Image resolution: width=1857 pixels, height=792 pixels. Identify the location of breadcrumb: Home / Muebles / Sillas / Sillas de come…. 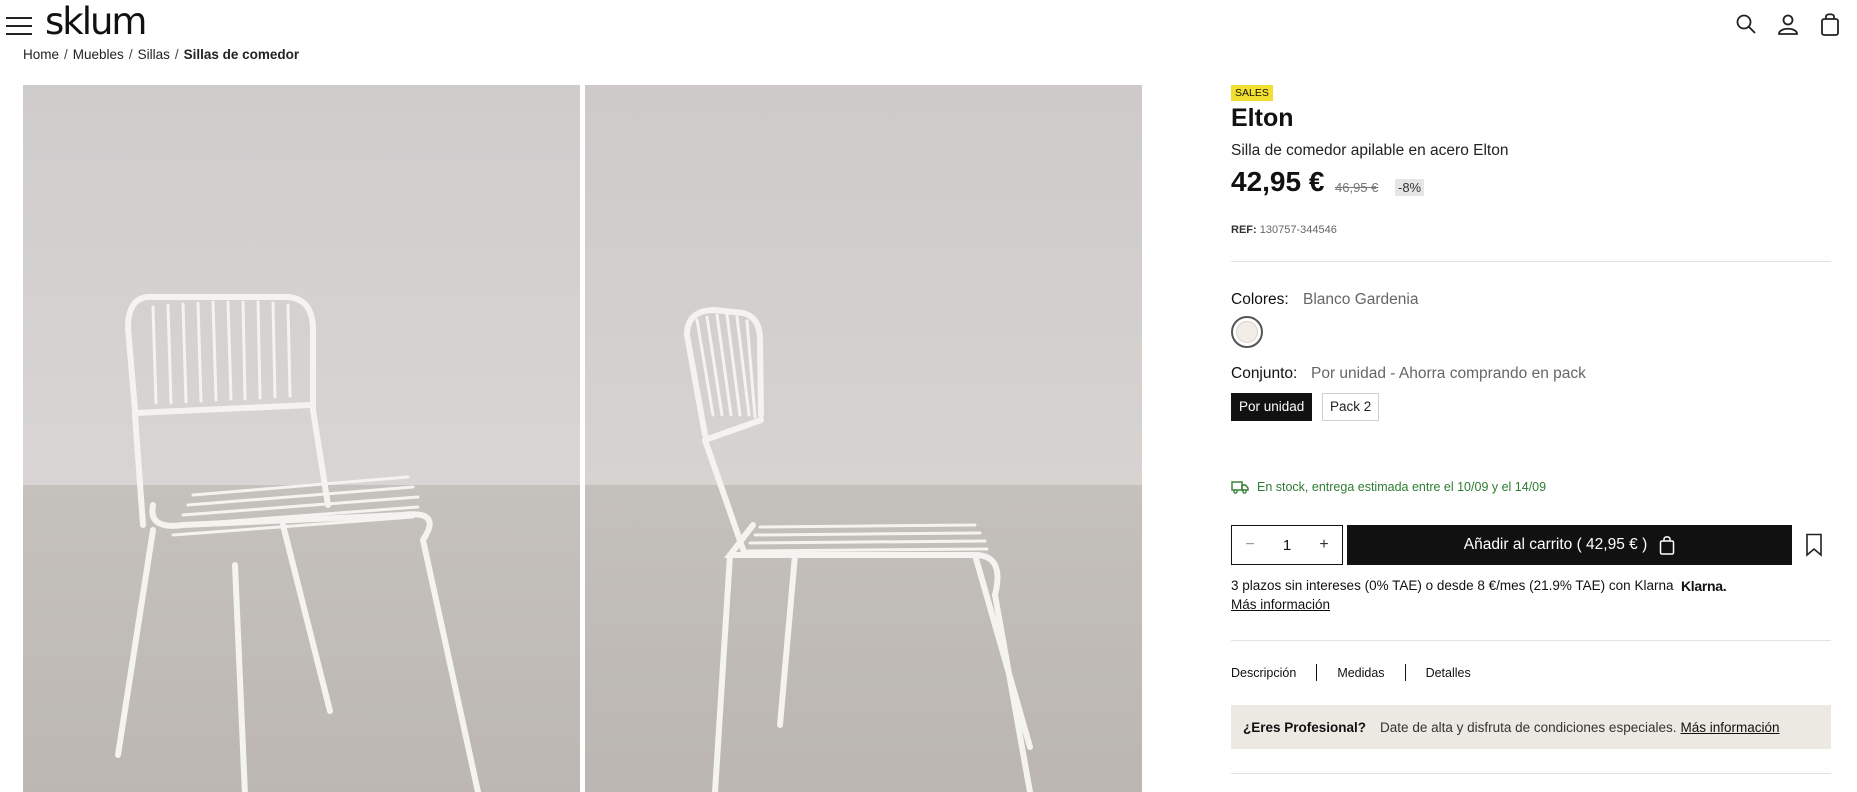
(161, 54).